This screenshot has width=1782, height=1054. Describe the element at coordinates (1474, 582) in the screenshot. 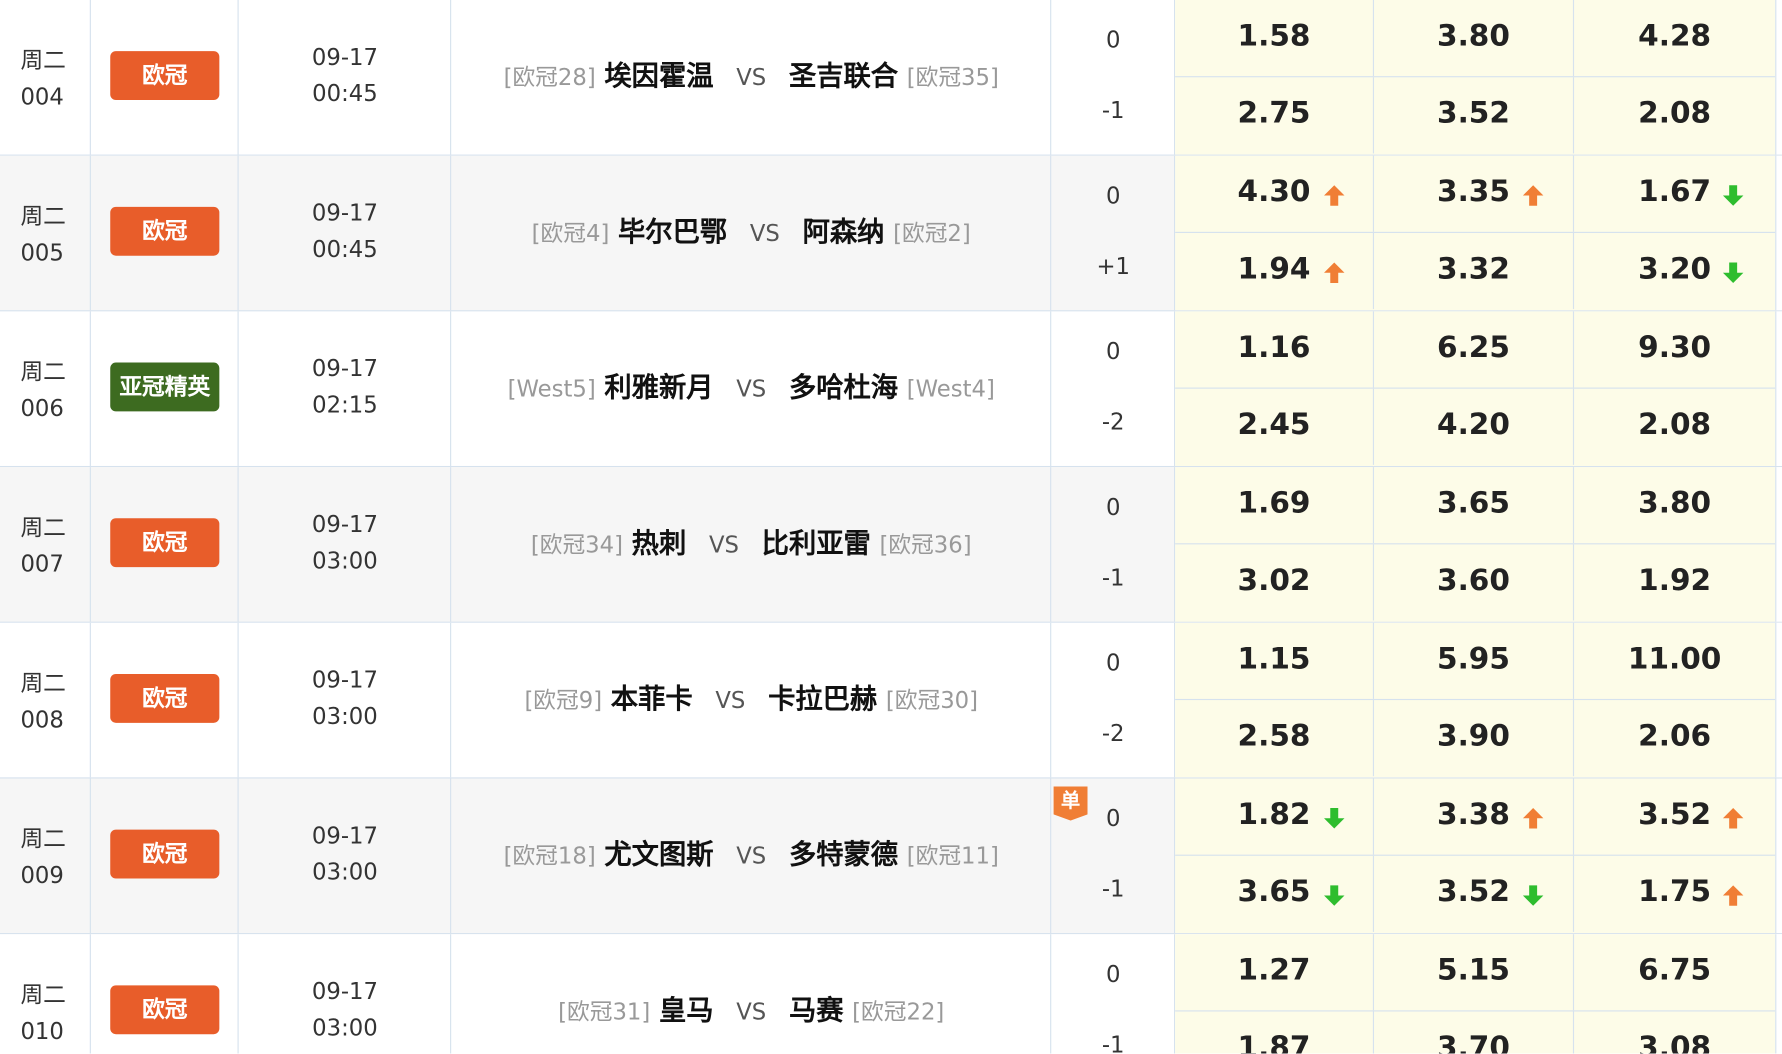

I see `odds-draw: 3.60` at that location.